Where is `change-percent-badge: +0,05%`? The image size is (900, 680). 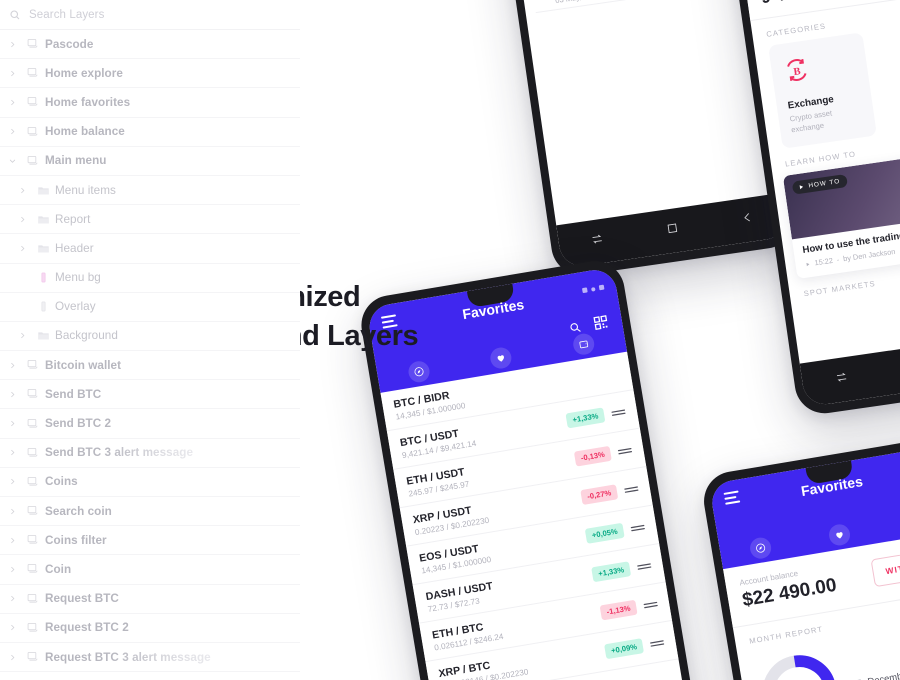
change-percent-badge: +0,05% is located at coordinates (604, 533).